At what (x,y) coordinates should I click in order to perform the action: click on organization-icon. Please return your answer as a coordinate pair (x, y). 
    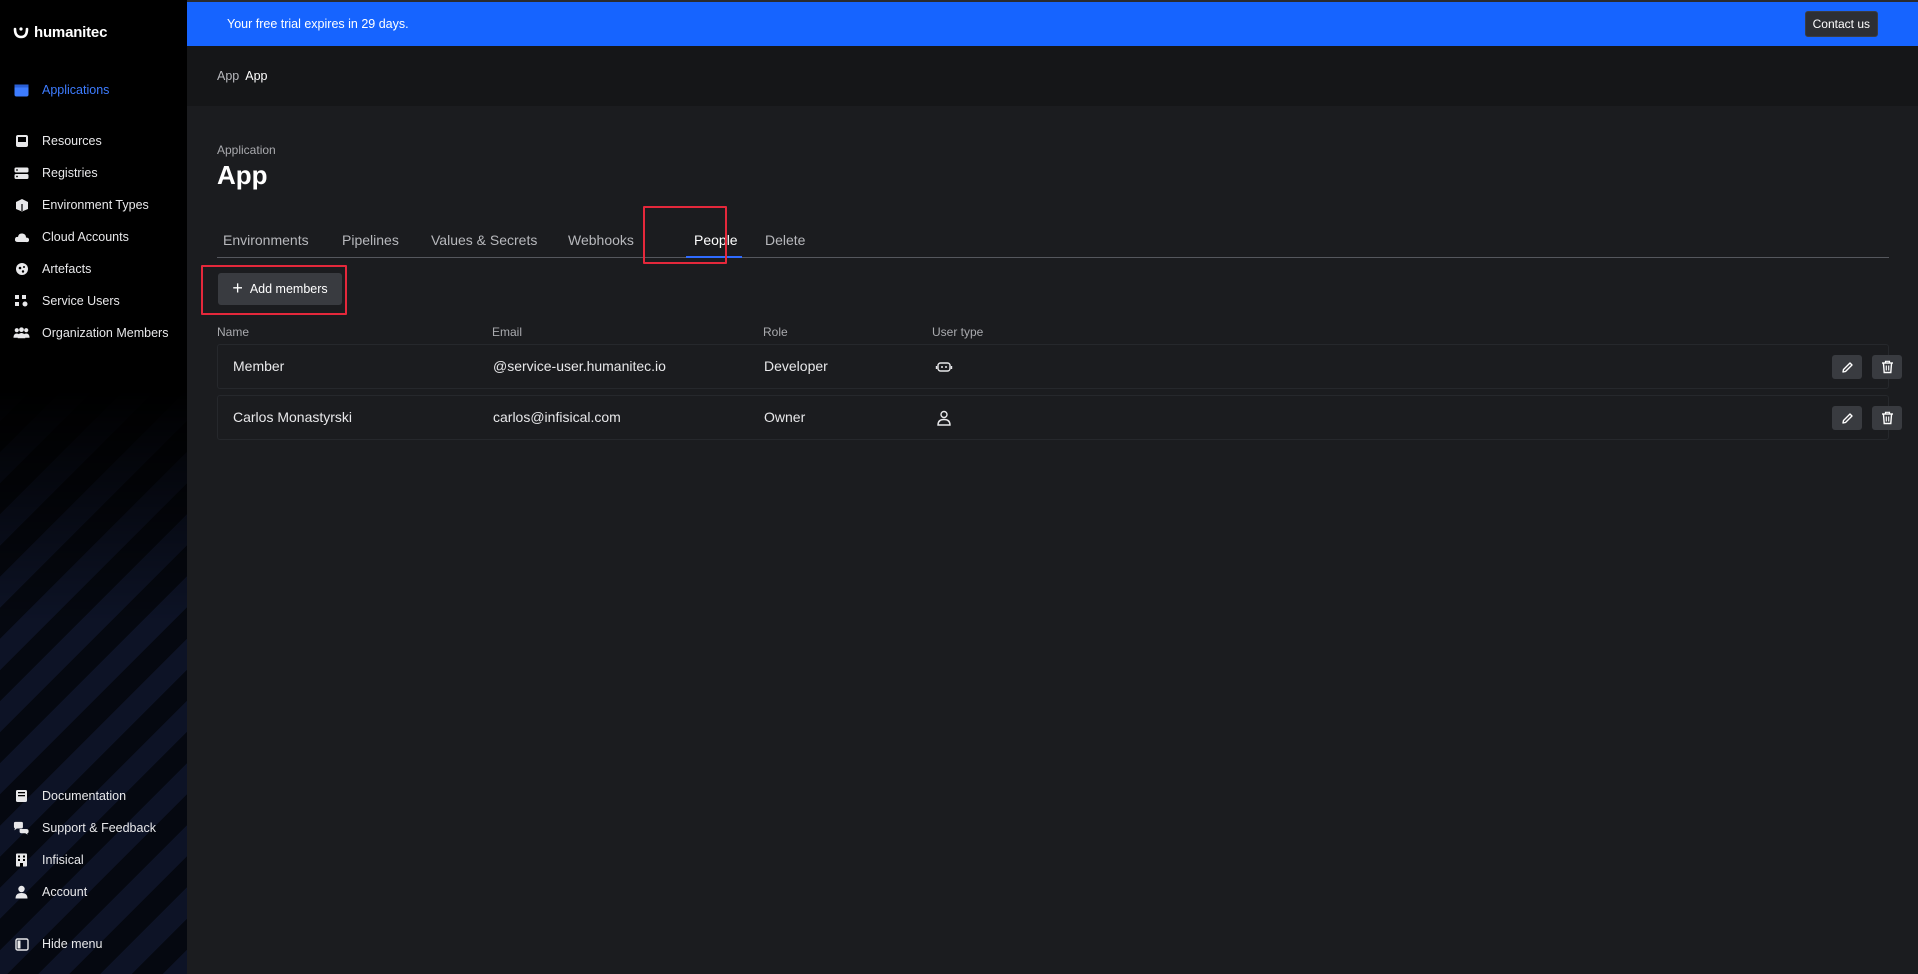
    Looking at the image, I should click on (21, 860).